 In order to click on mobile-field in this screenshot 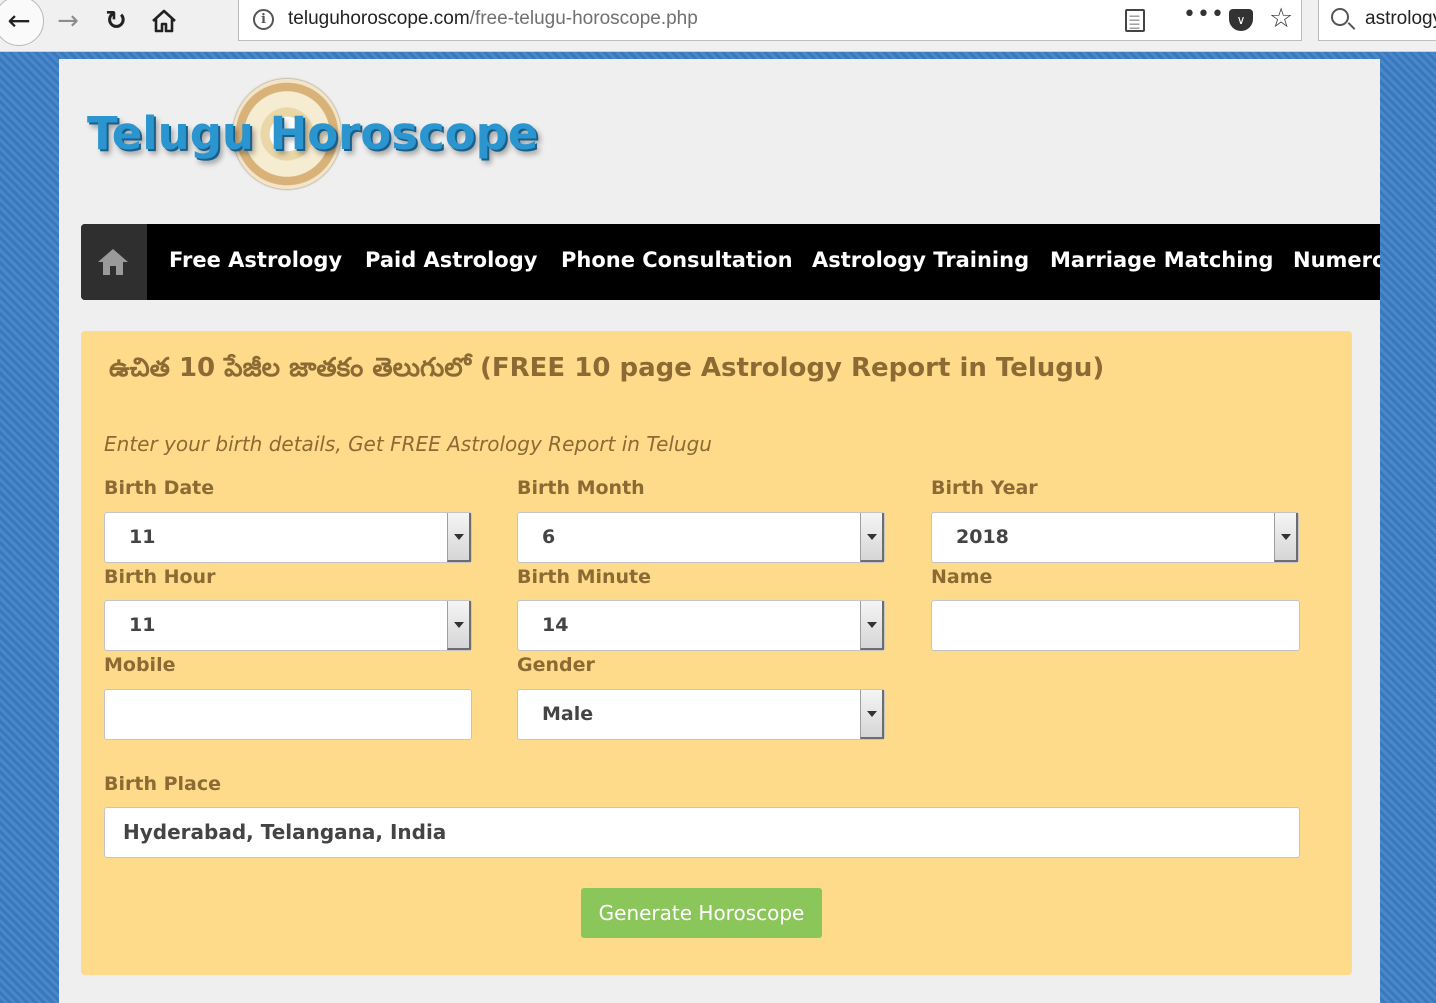, I will do `click(288, 714)`.